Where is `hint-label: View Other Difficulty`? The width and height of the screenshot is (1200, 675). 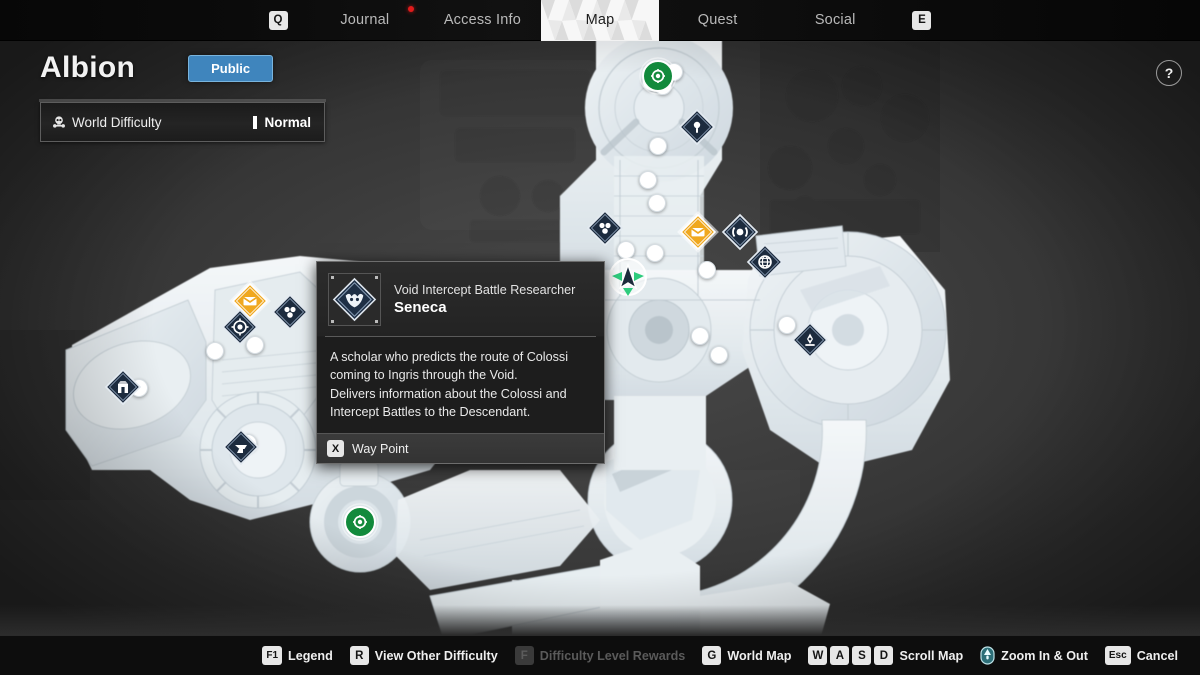 hint-label: View Other Difficulty is located at coordinates (436, 655).